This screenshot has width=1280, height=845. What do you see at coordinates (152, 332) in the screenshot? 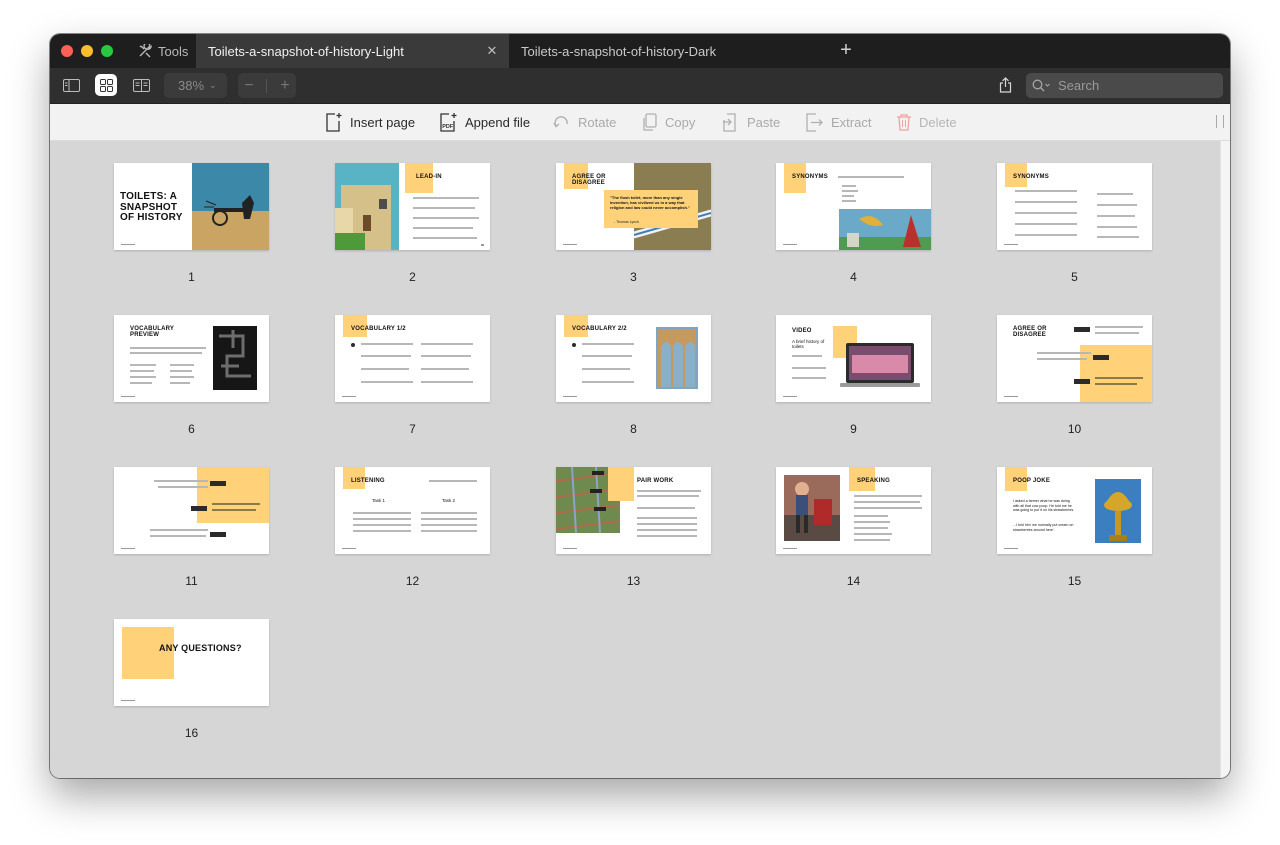
I see `slide-title: VOCABULARY PREVIEW` at bounding box center [152, 332].